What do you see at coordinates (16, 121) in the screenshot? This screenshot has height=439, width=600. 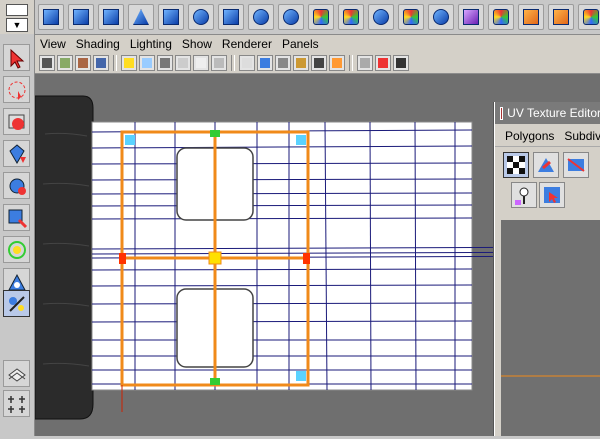 I see `paint-select-tool-icon` at bounding box center [16, 121].